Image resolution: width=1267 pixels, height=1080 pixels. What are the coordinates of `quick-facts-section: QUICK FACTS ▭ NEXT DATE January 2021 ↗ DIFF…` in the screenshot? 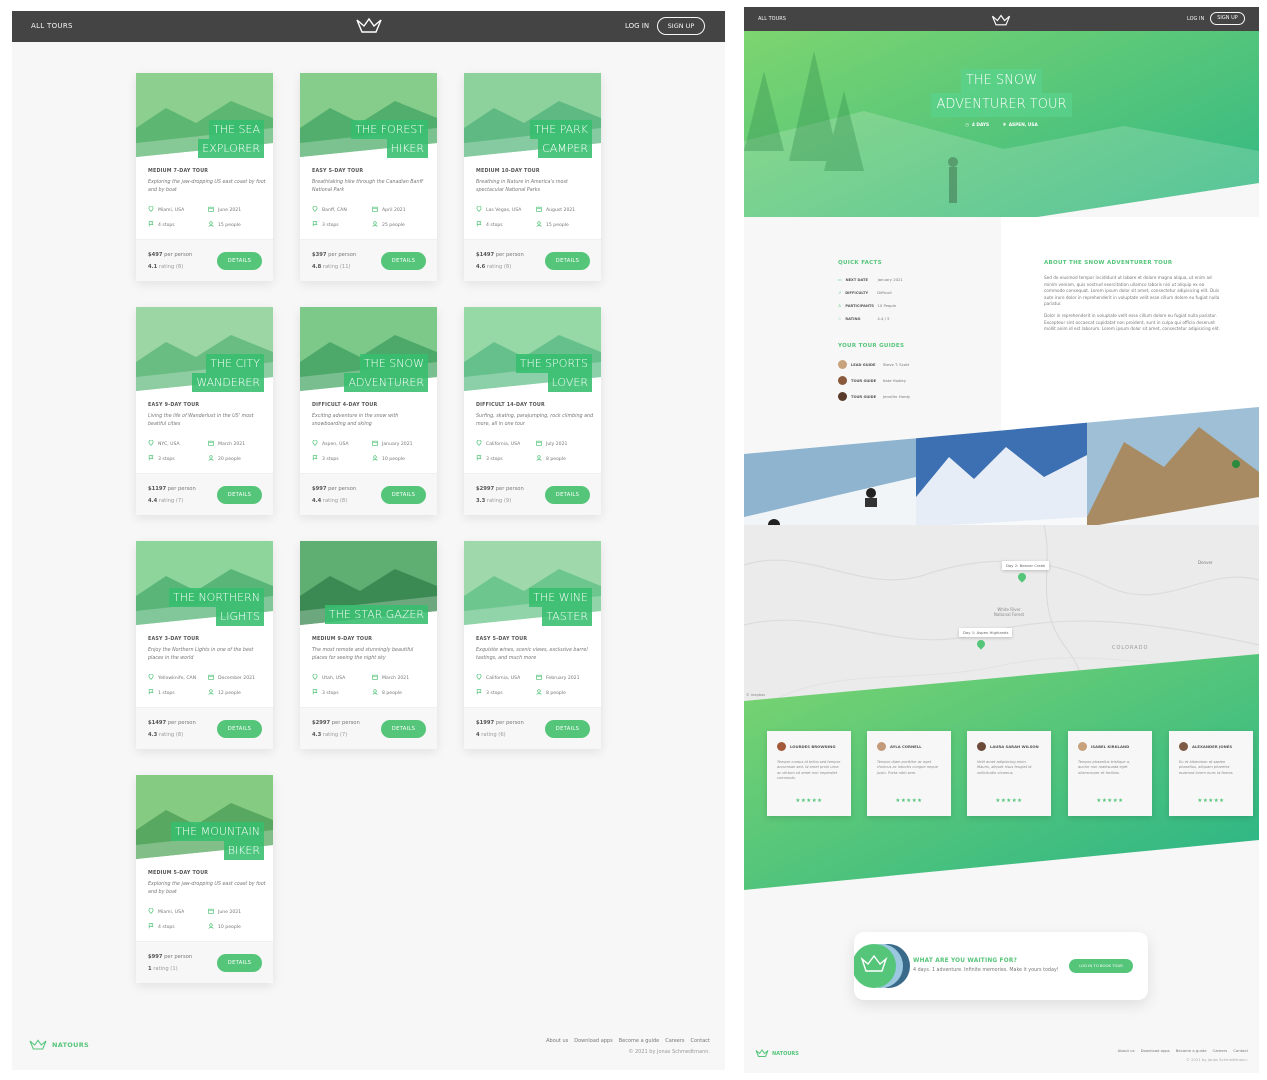 It's located at (872, 324).